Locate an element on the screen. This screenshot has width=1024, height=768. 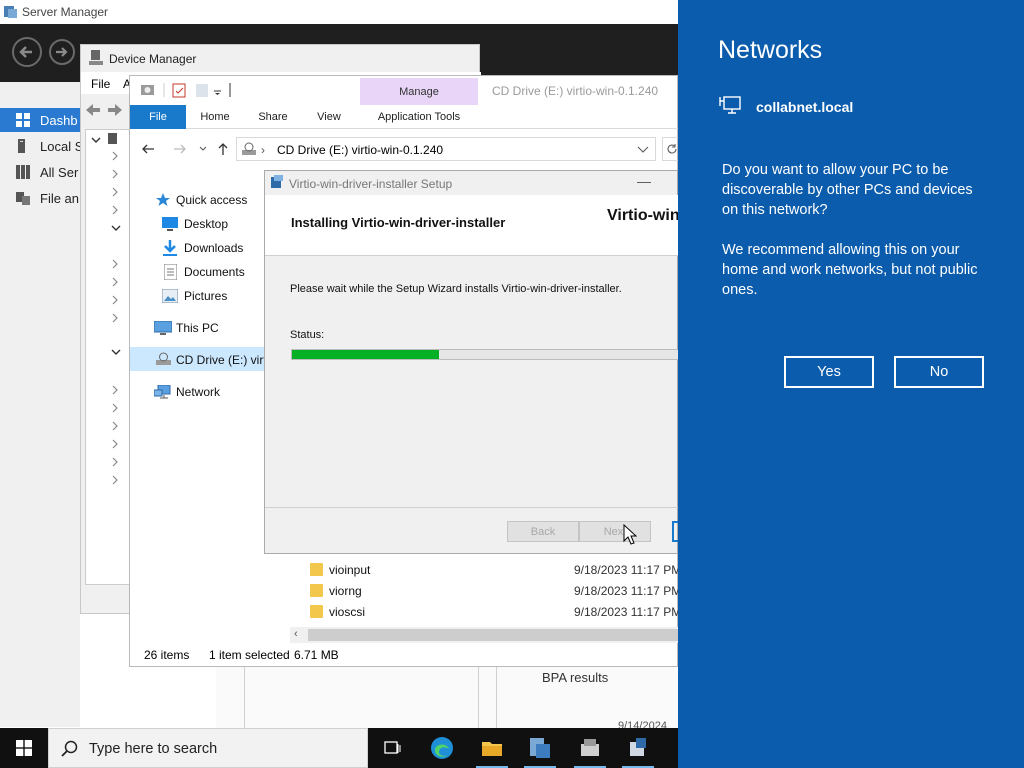
networks-heading: Networks is located at coordinates (770, 50).